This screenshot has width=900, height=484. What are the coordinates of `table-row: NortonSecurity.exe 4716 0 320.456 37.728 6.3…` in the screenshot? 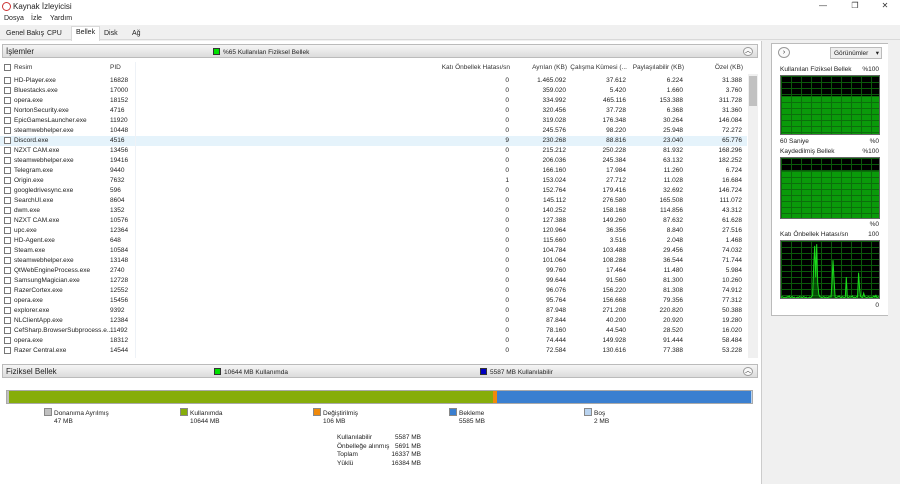 It's located at (373, 111).